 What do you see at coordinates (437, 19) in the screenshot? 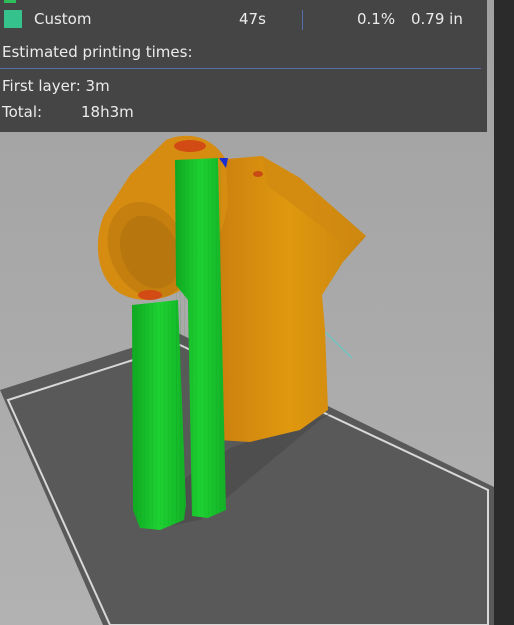
I see `legend-length: 0.79 in` at bounding box center [437, 19].